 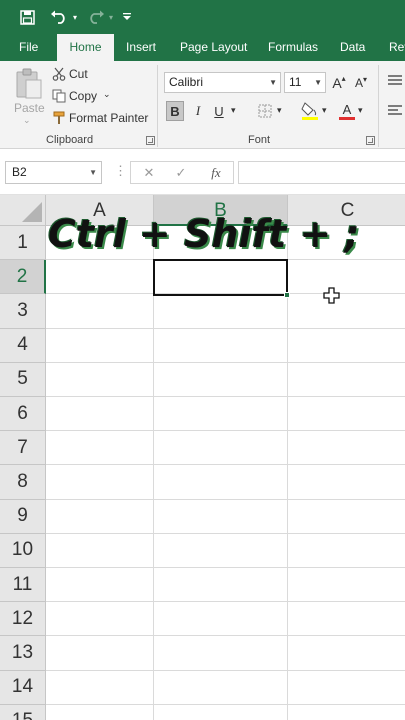 What do you see at coordinates (310, 111) in the screenshot?
I see `fill-color-icon` at bounding box center [310, 111].